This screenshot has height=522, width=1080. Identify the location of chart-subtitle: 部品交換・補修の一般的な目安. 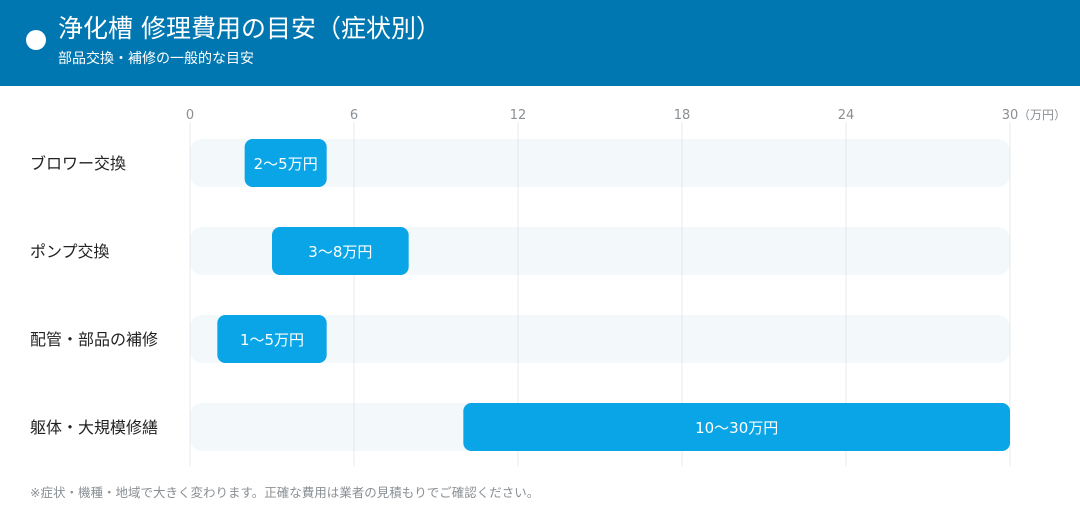
(156, 59).